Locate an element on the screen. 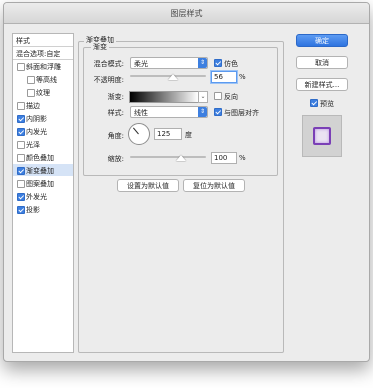 The image size is (373, 388). gradient-label: 渐变: is located at coordinates (115, 97).